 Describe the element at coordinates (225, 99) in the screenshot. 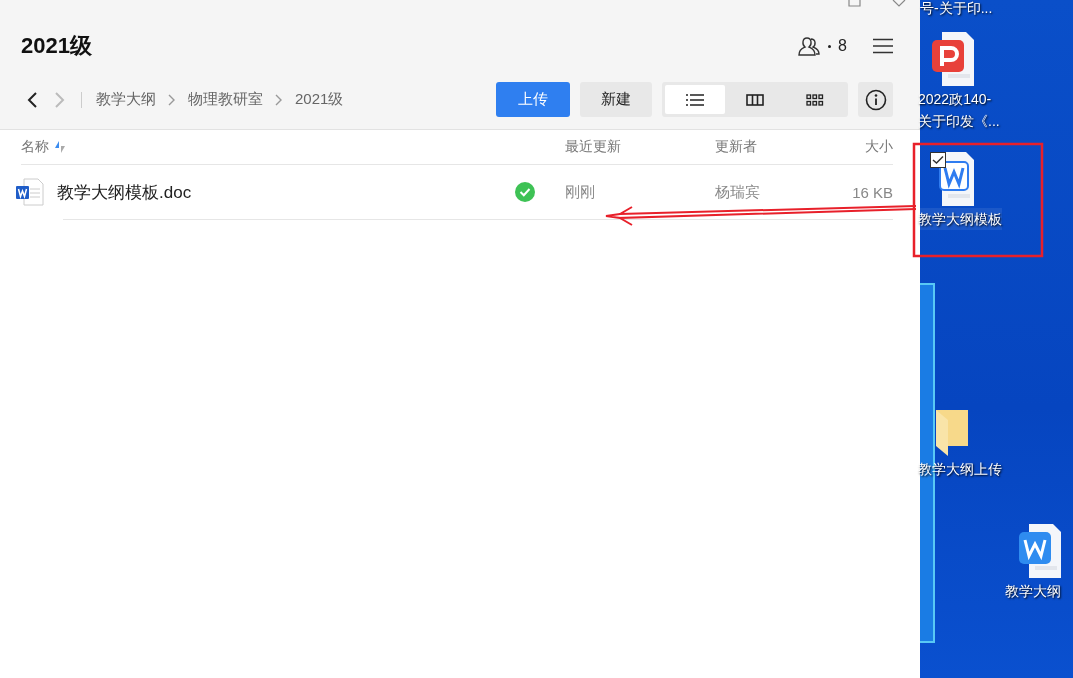

I see `breadcrumb-link: 物理教研室` at that location.